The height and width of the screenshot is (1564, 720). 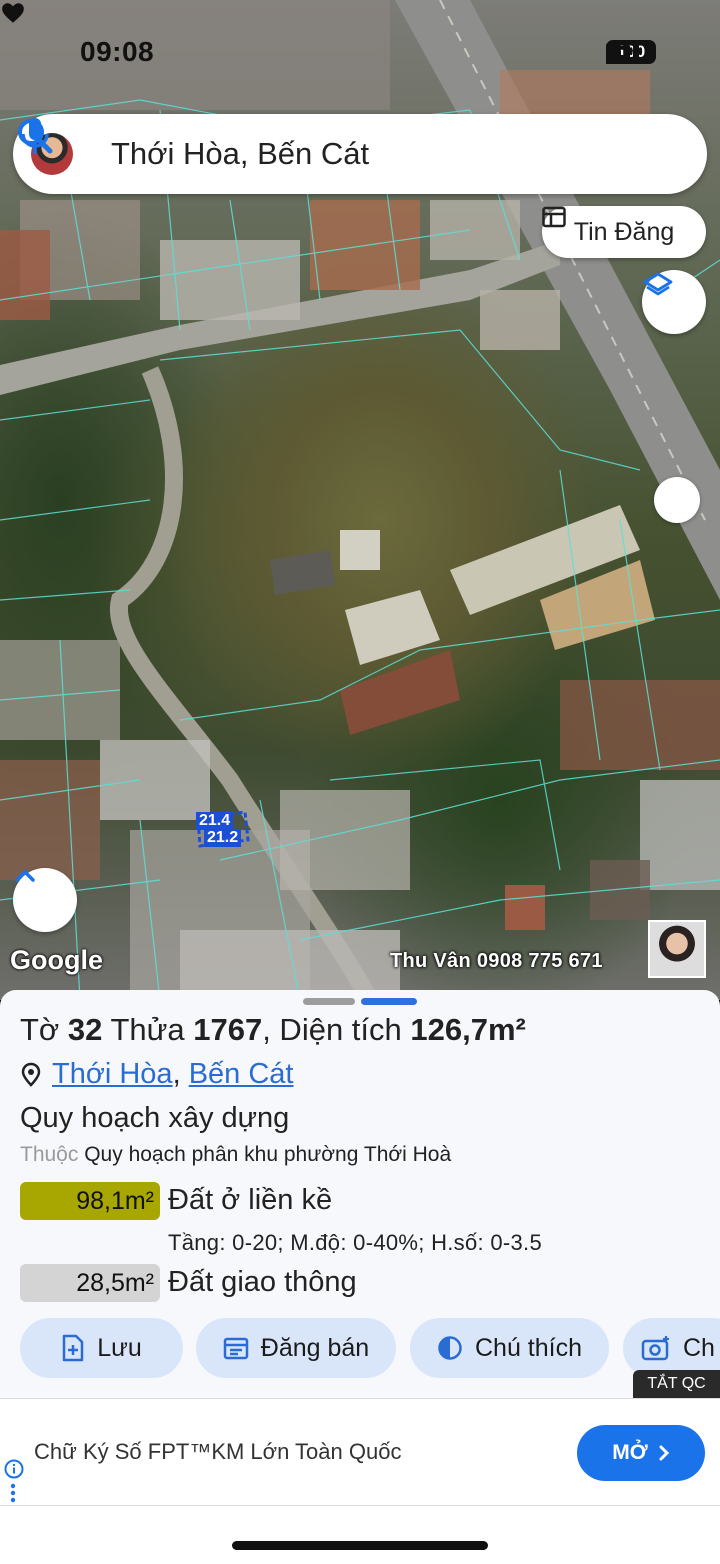 What do you see at coordinates (31, 1074) in the screenshot?
I see `location-pin-icon` at bounding box center [31, 1074].